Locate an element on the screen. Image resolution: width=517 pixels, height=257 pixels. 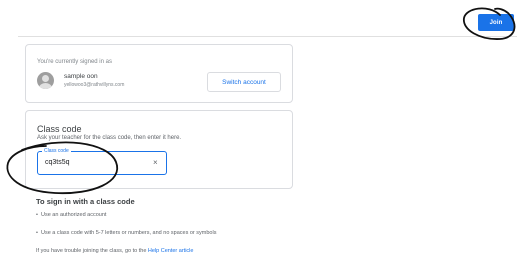
instruction-text: Use an authorized account is located at coordinates (73, 215).